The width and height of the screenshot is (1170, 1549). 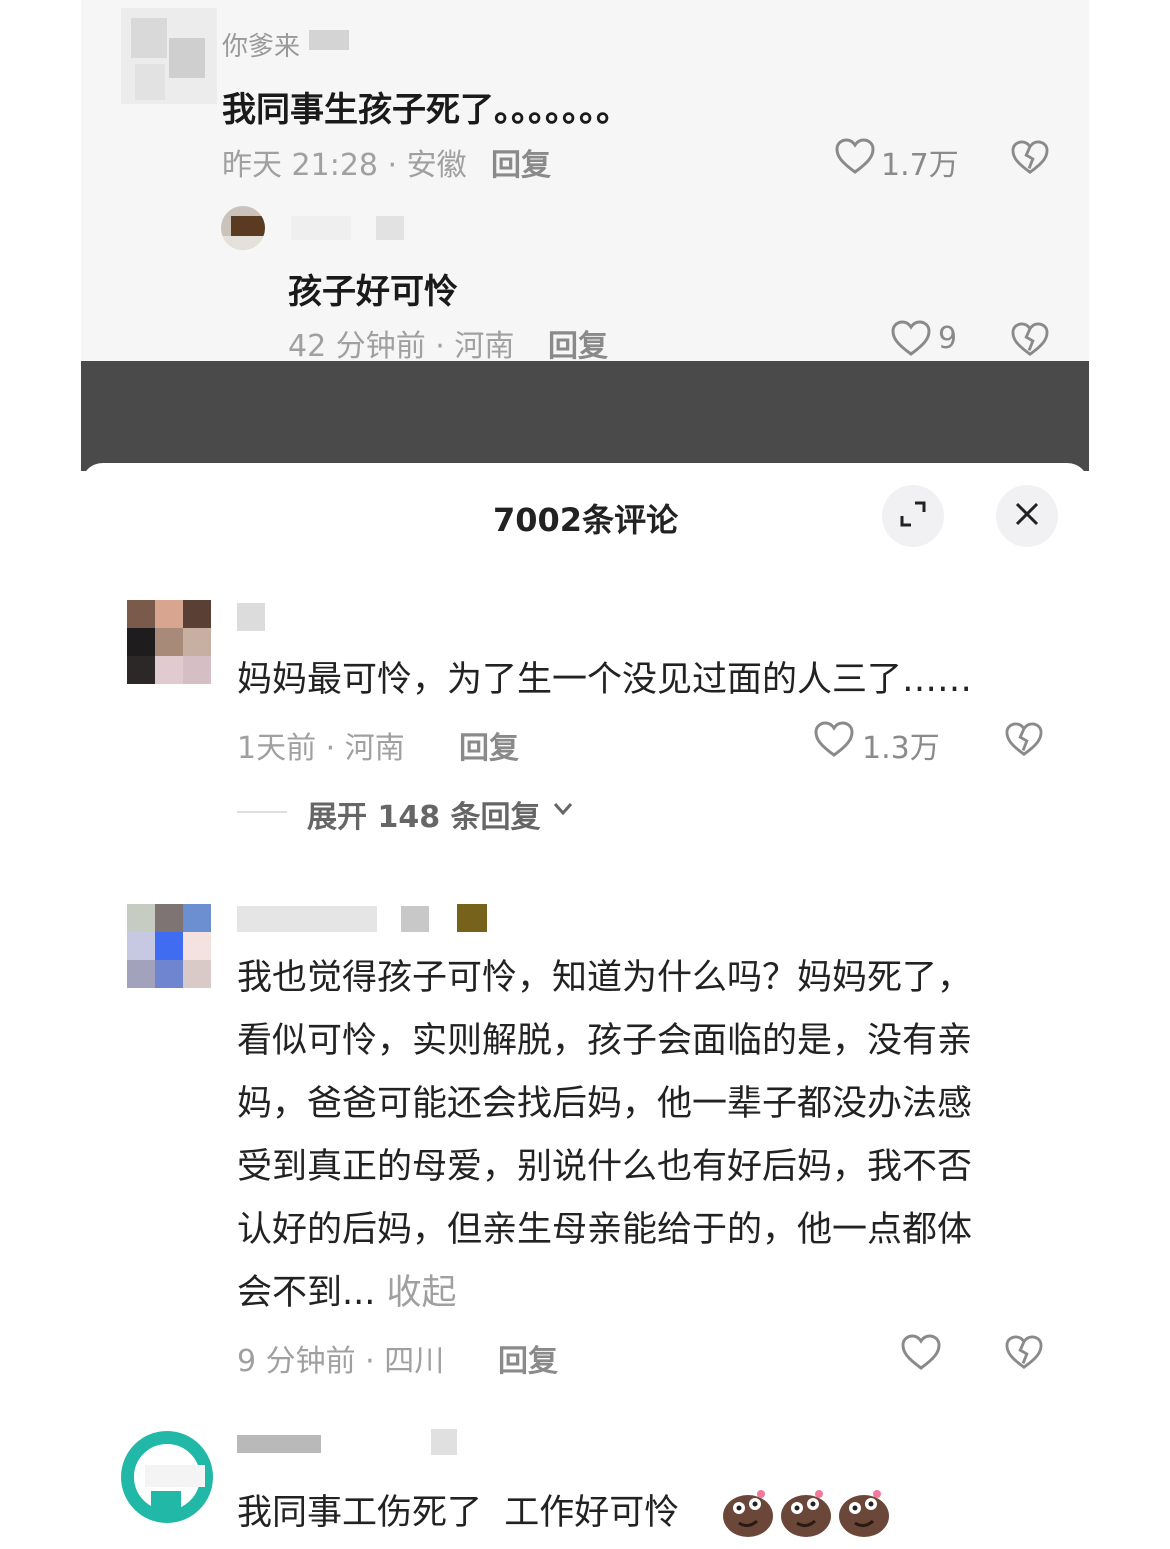 What do you see at coordinates (605, 1167) in the screenshot?
I see `comment-line: 受到真正的母爱，别说什么也有好后妈，我不否` at bounding box center [605, 1167].